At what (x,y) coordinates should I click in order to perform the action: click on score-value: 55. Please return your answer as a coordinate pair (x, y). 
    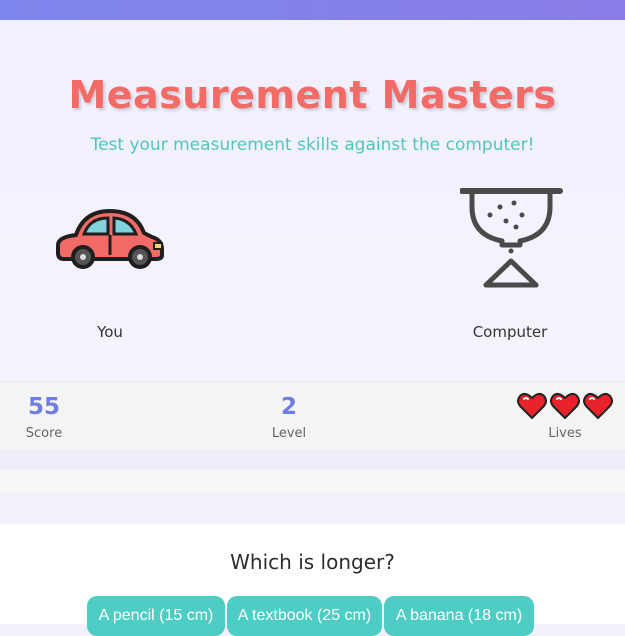
    Looking at the image, I should click on (43, 407).